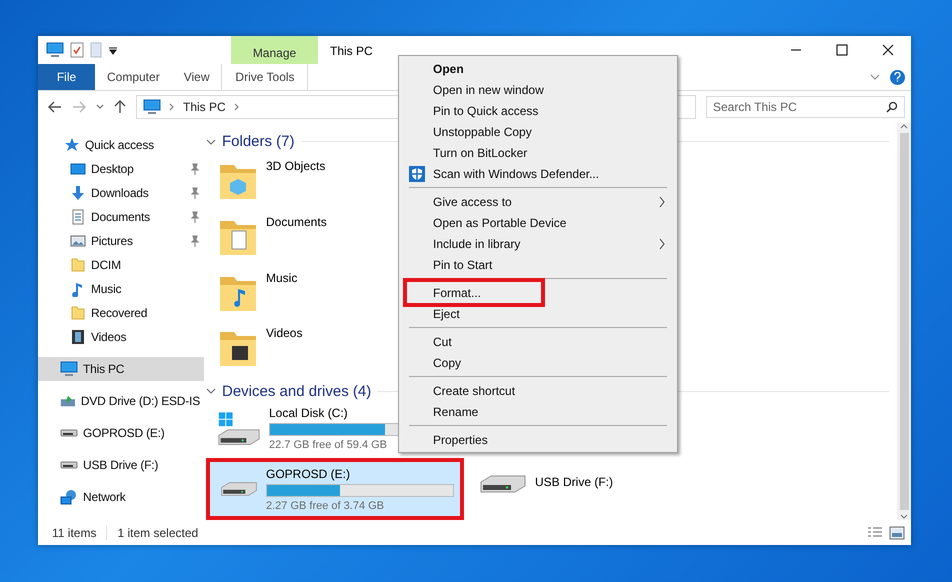 This screenshot has width=952, height=582. I want to click on free-space-text: 2.27 GB free of 3.74 GB, so click(325, 506).